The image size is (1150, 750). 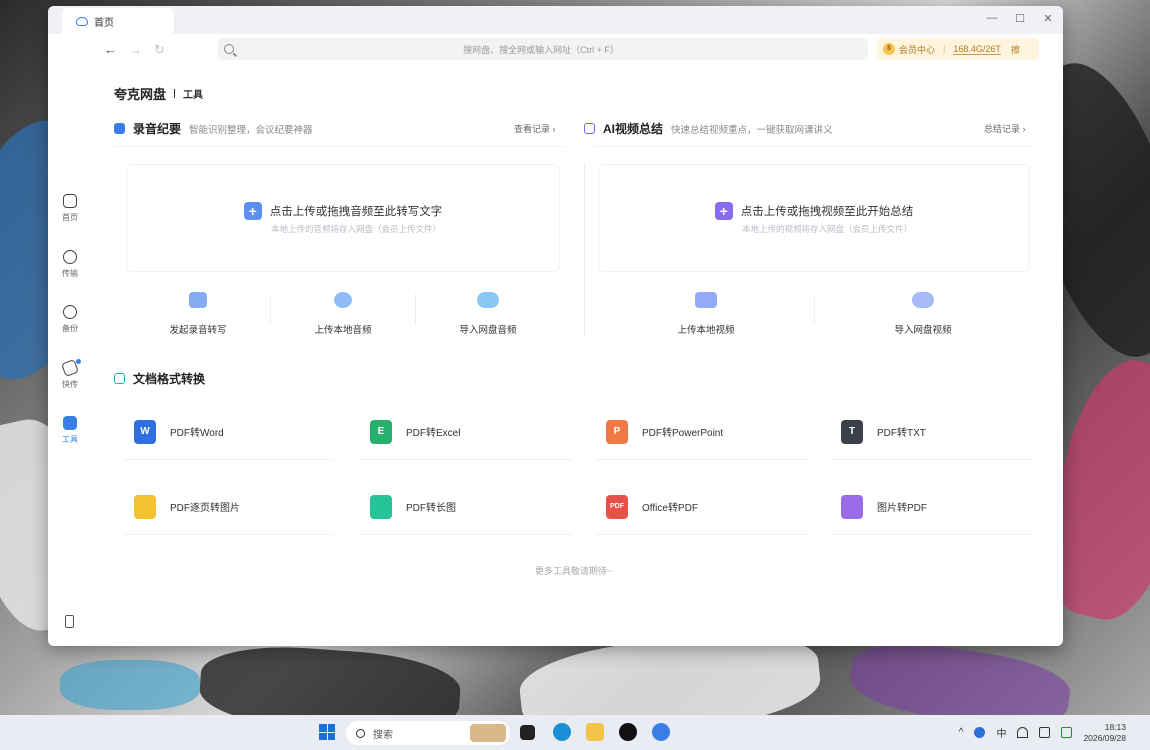 What do you see at coordinates (70, 384) in the screenshot?
I see `sidebar-item-label: 快传` at bounding box center [70, 384].